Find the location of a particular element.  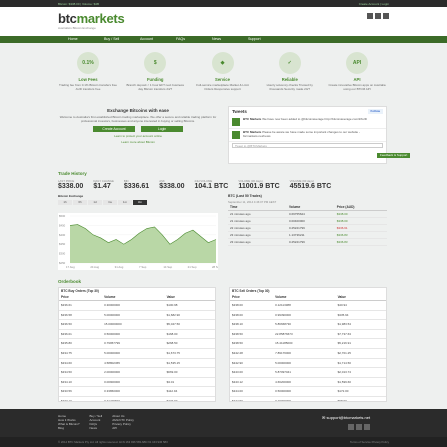

range-3m: 3m is located at coordinates (140, 202).